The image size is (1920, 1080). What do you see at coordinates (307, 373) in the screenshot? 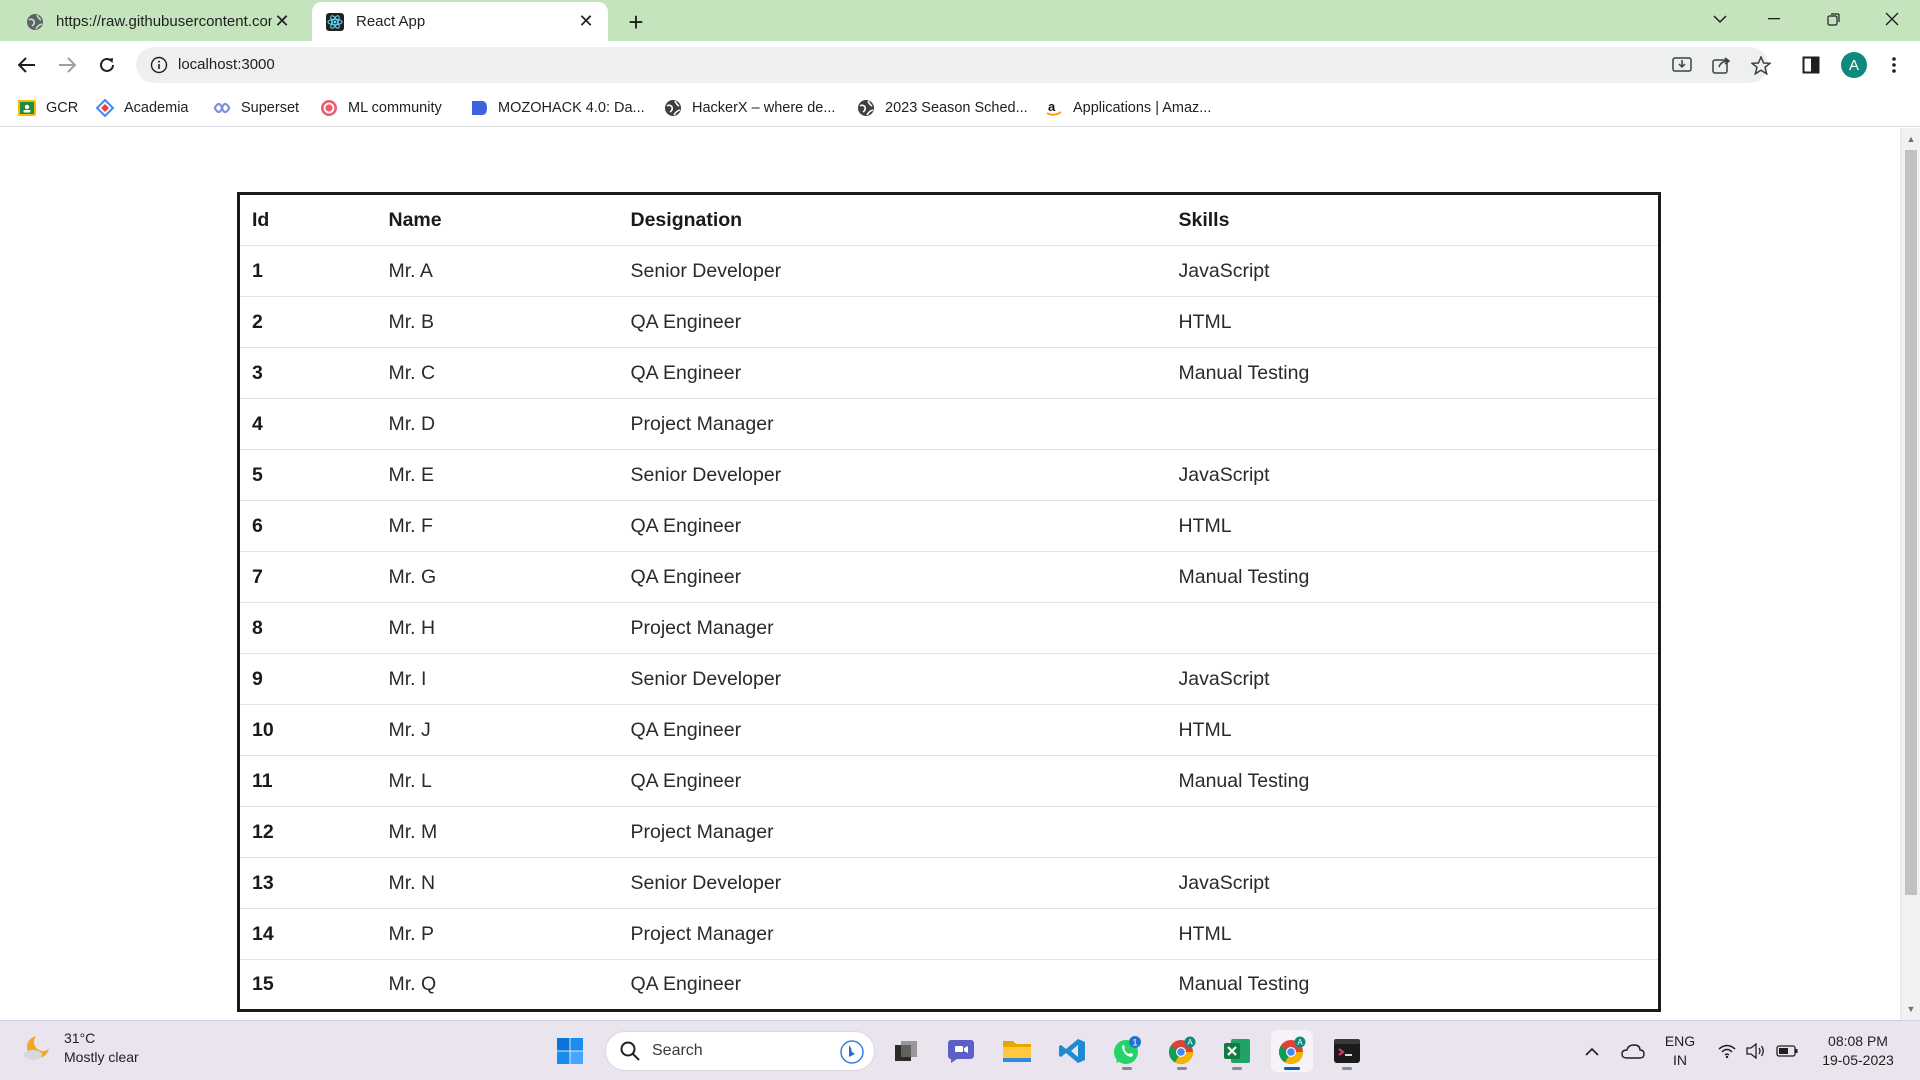
I see `cell-id: 3` at bounding box center [307, 373].